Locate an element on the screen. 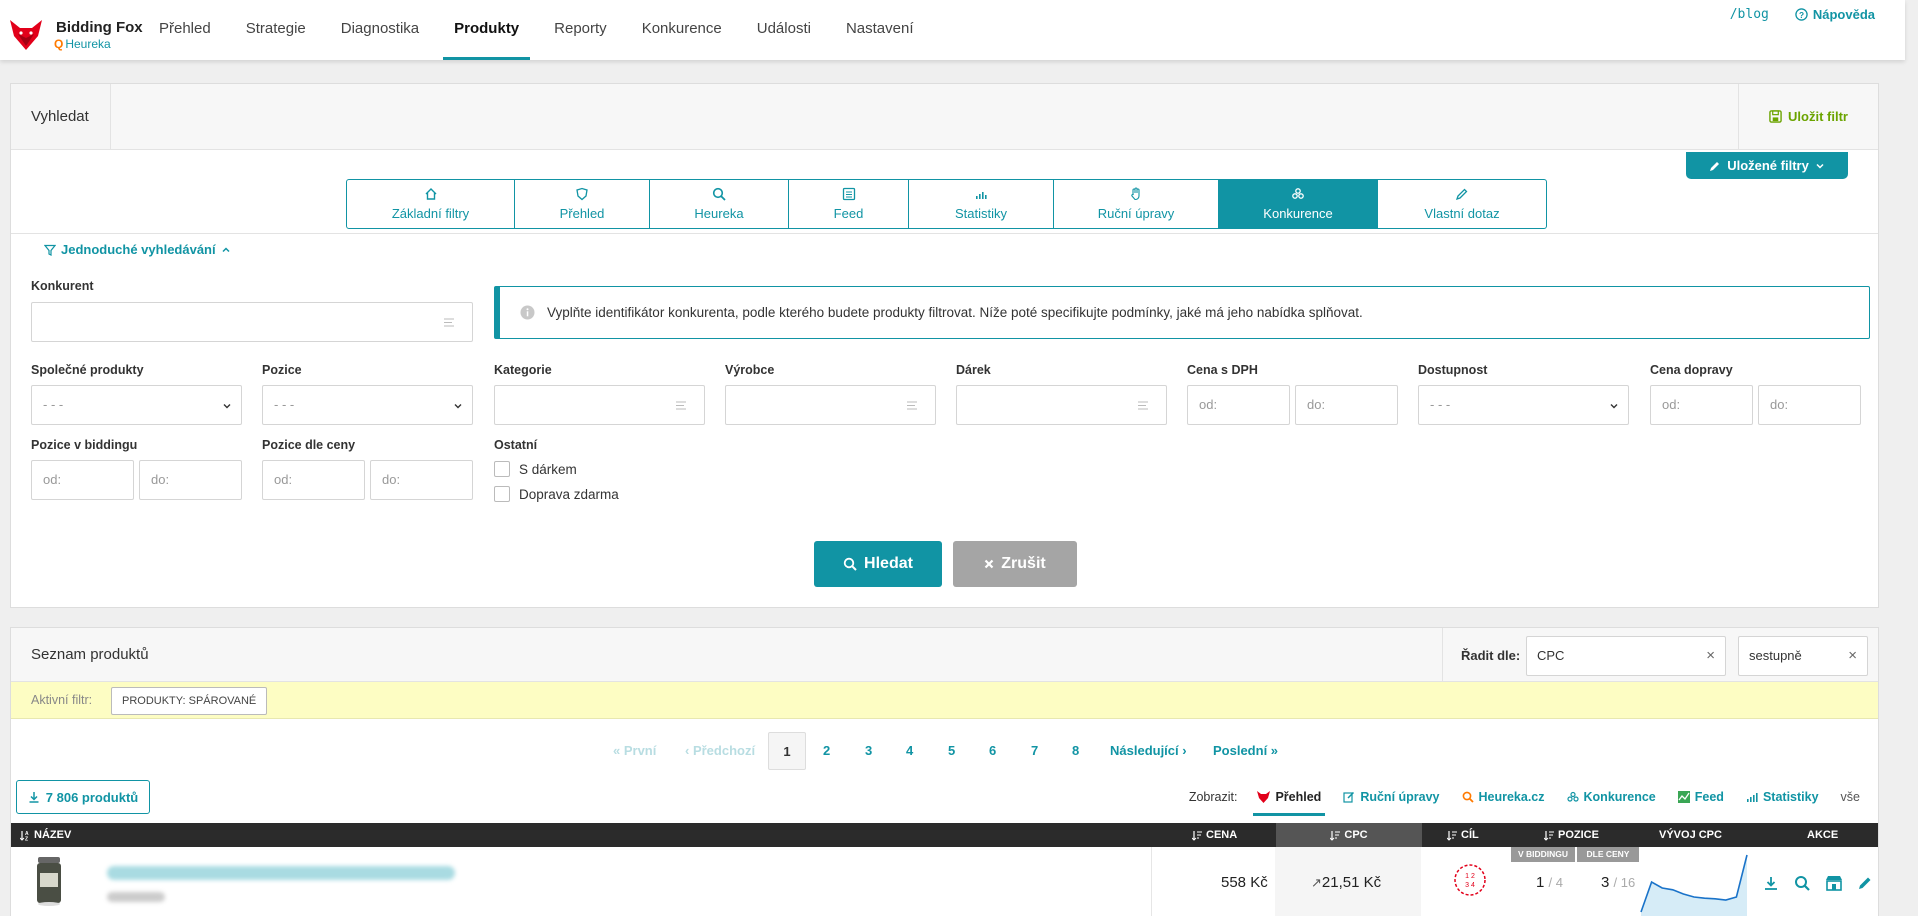 This screenshot has width=1918, height=916. view-all: vše is located at coordinates (1850, 797).